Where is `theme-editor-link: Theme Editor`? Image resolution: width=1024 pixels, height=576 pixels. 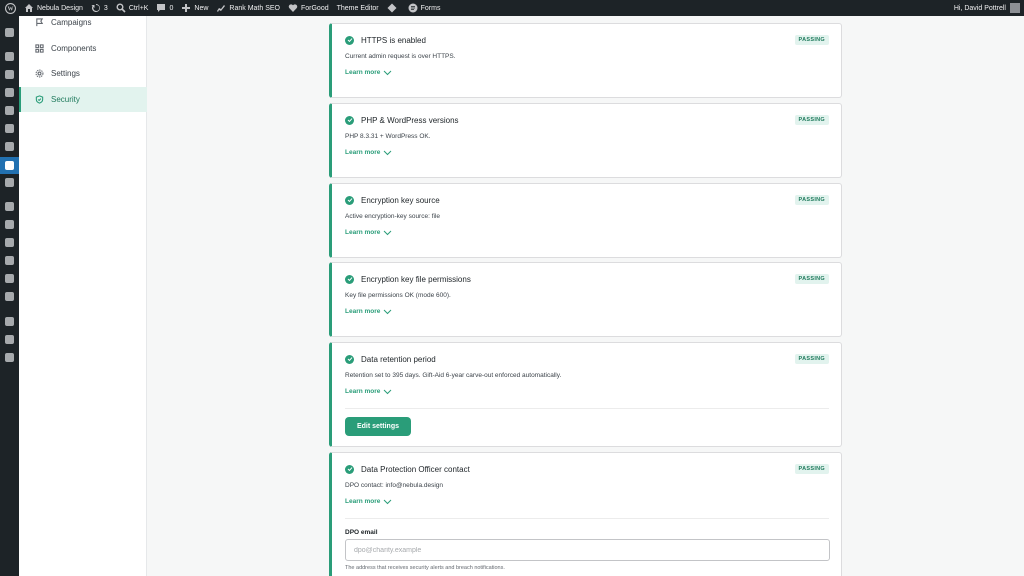
theme-editor-link: Theme Editor is located at coordinates (358, 8).